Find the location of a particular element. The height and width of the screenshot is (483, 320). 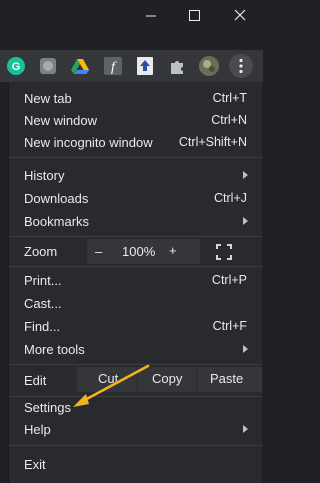

annotation-arrow is located at coordinates (111, 385).